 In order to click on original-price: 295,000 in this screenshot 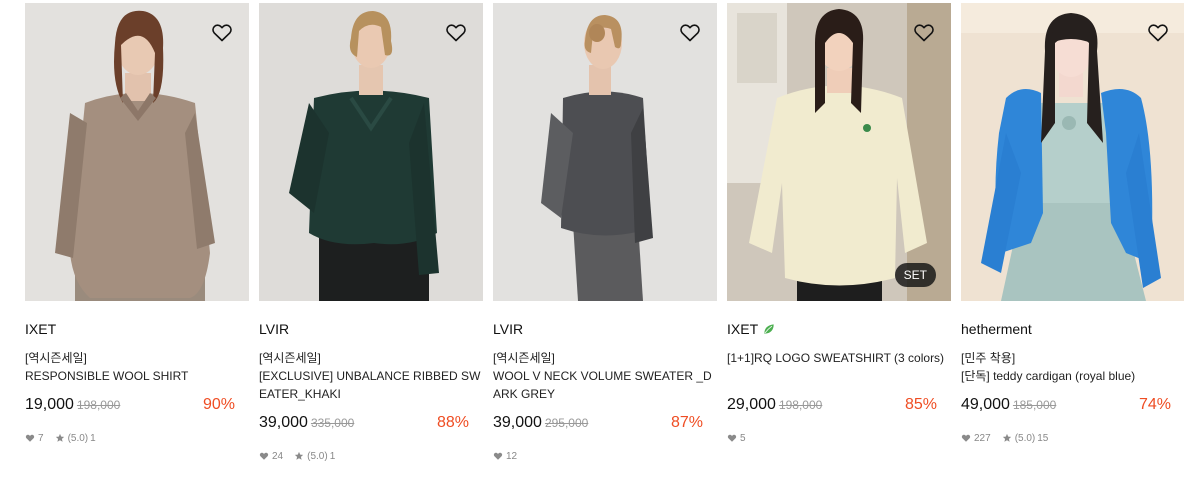, I will do `click(566, 423)`.